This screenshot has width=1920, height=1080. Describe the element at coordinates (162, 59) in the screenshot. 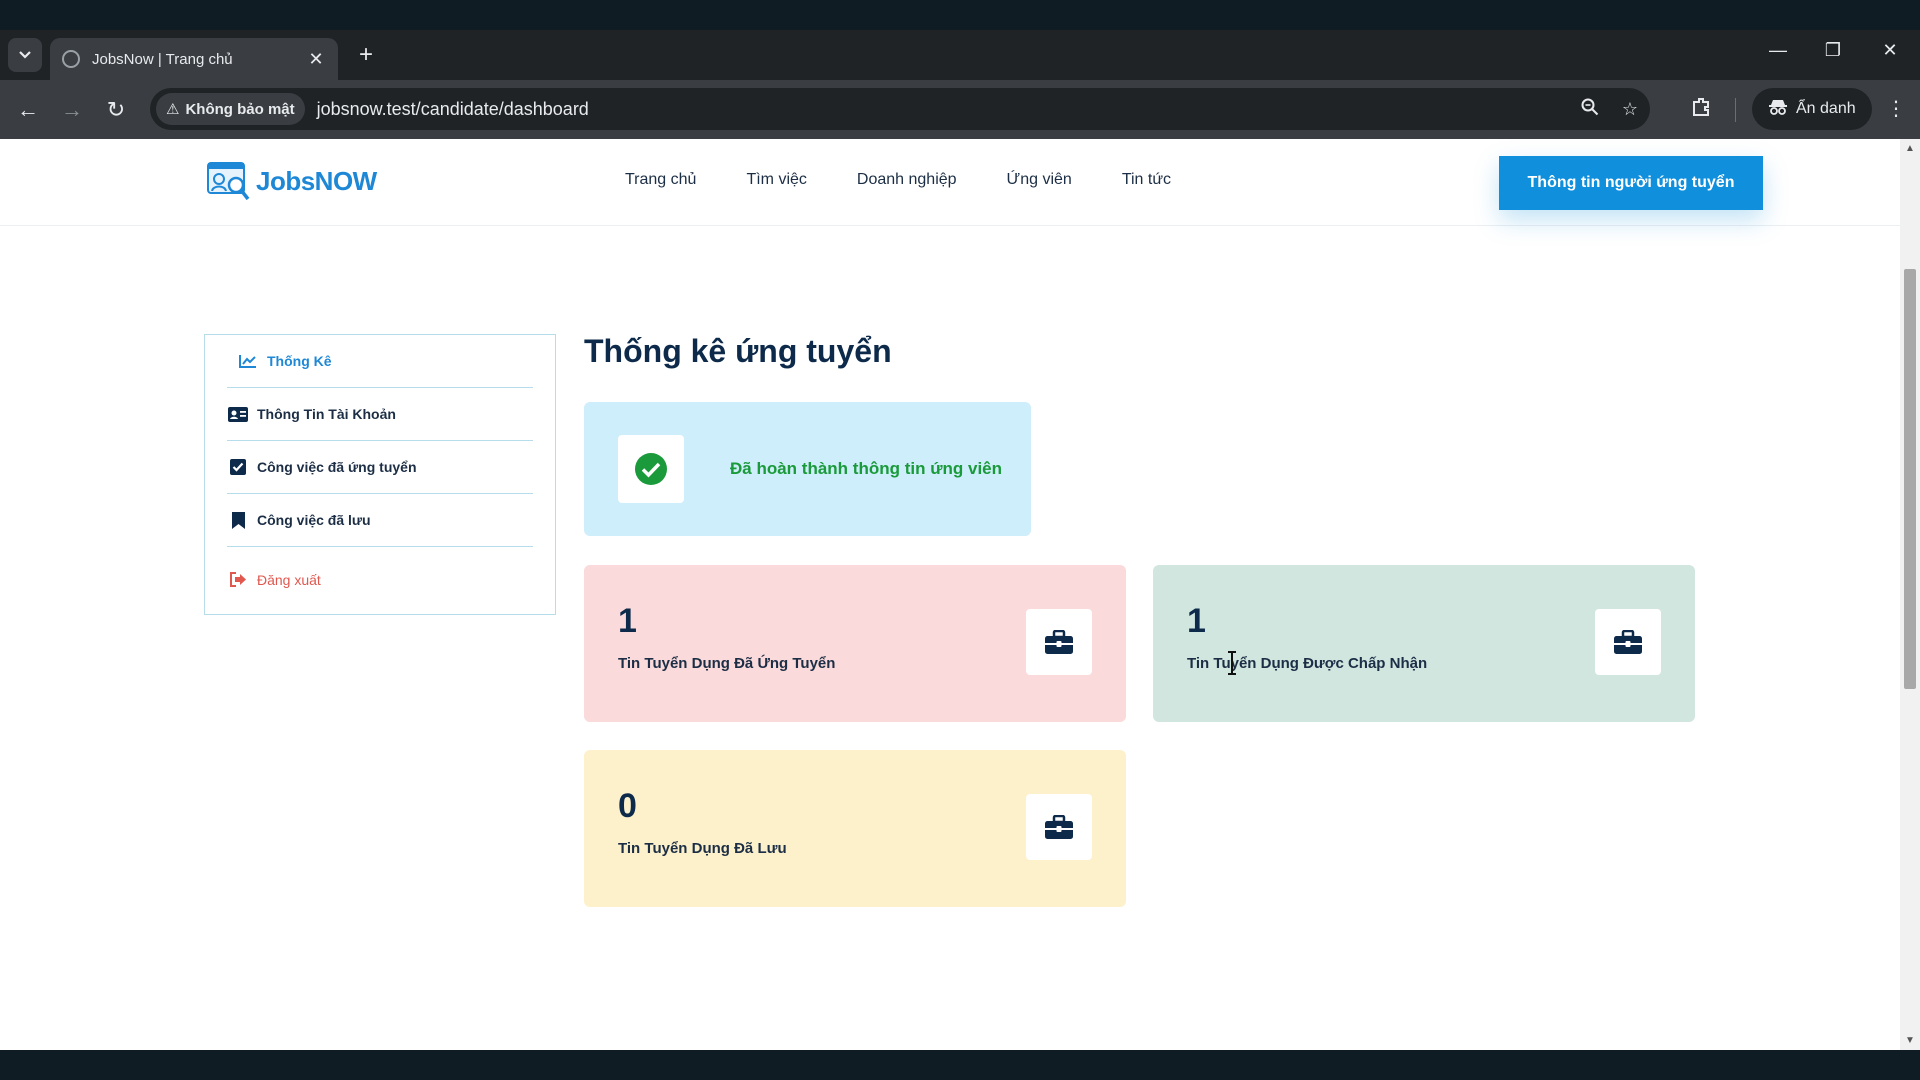

I see `tab-title: JobsNow | Trang chủ` at that location.